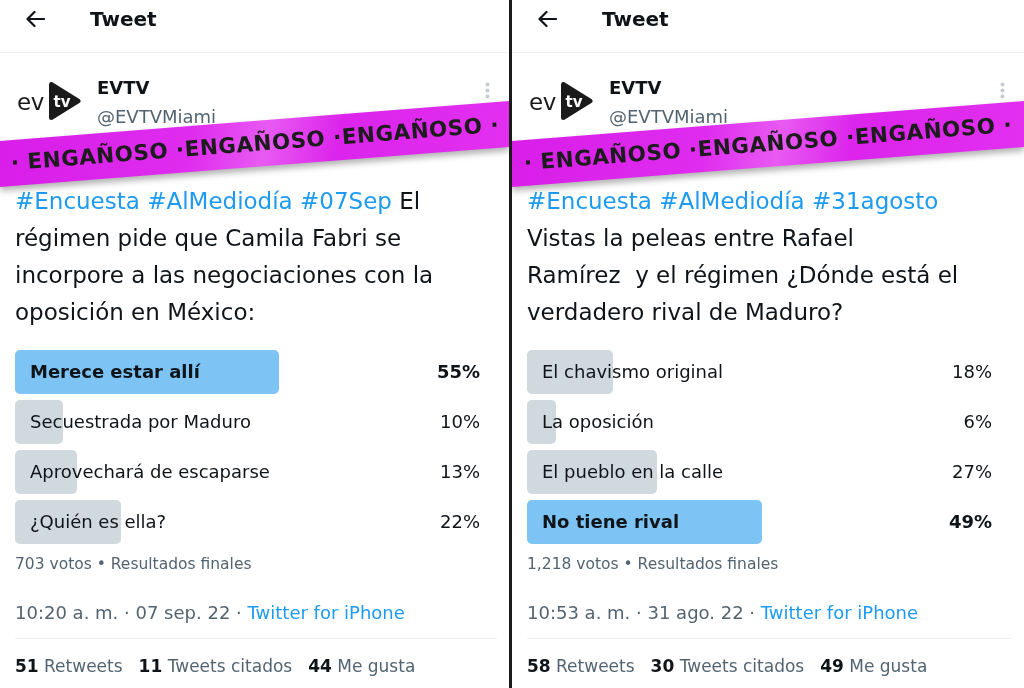  Describe the element at coordinates (743, 257) in the screenshot. I see `tweet-text: #Encuesta #AlMediodía #31agosto Vistas la peleas entre Rafael Ramírez y el régimen ¿Dónde está el verdadero rival de Maduro?` at that location.